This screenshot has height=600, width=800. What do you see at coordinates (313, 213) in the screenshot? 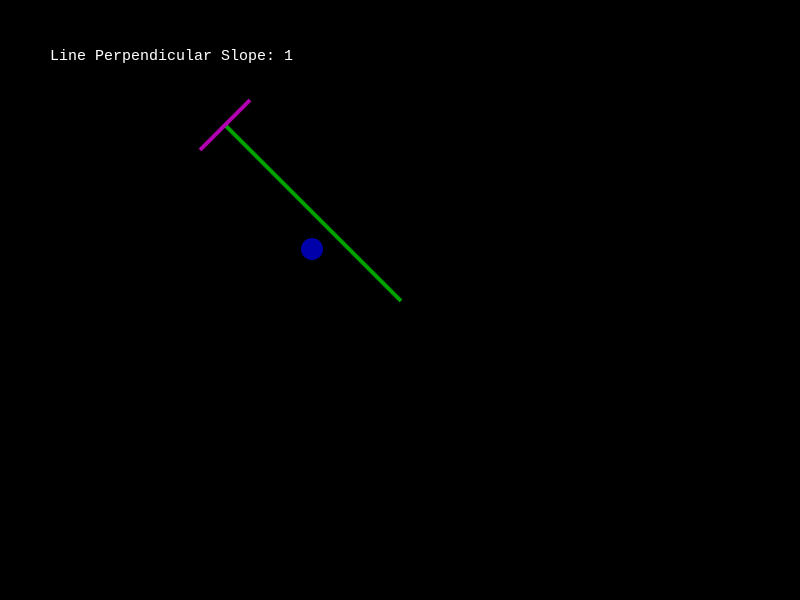
I see `main-line` at bounding box center [313, 213].